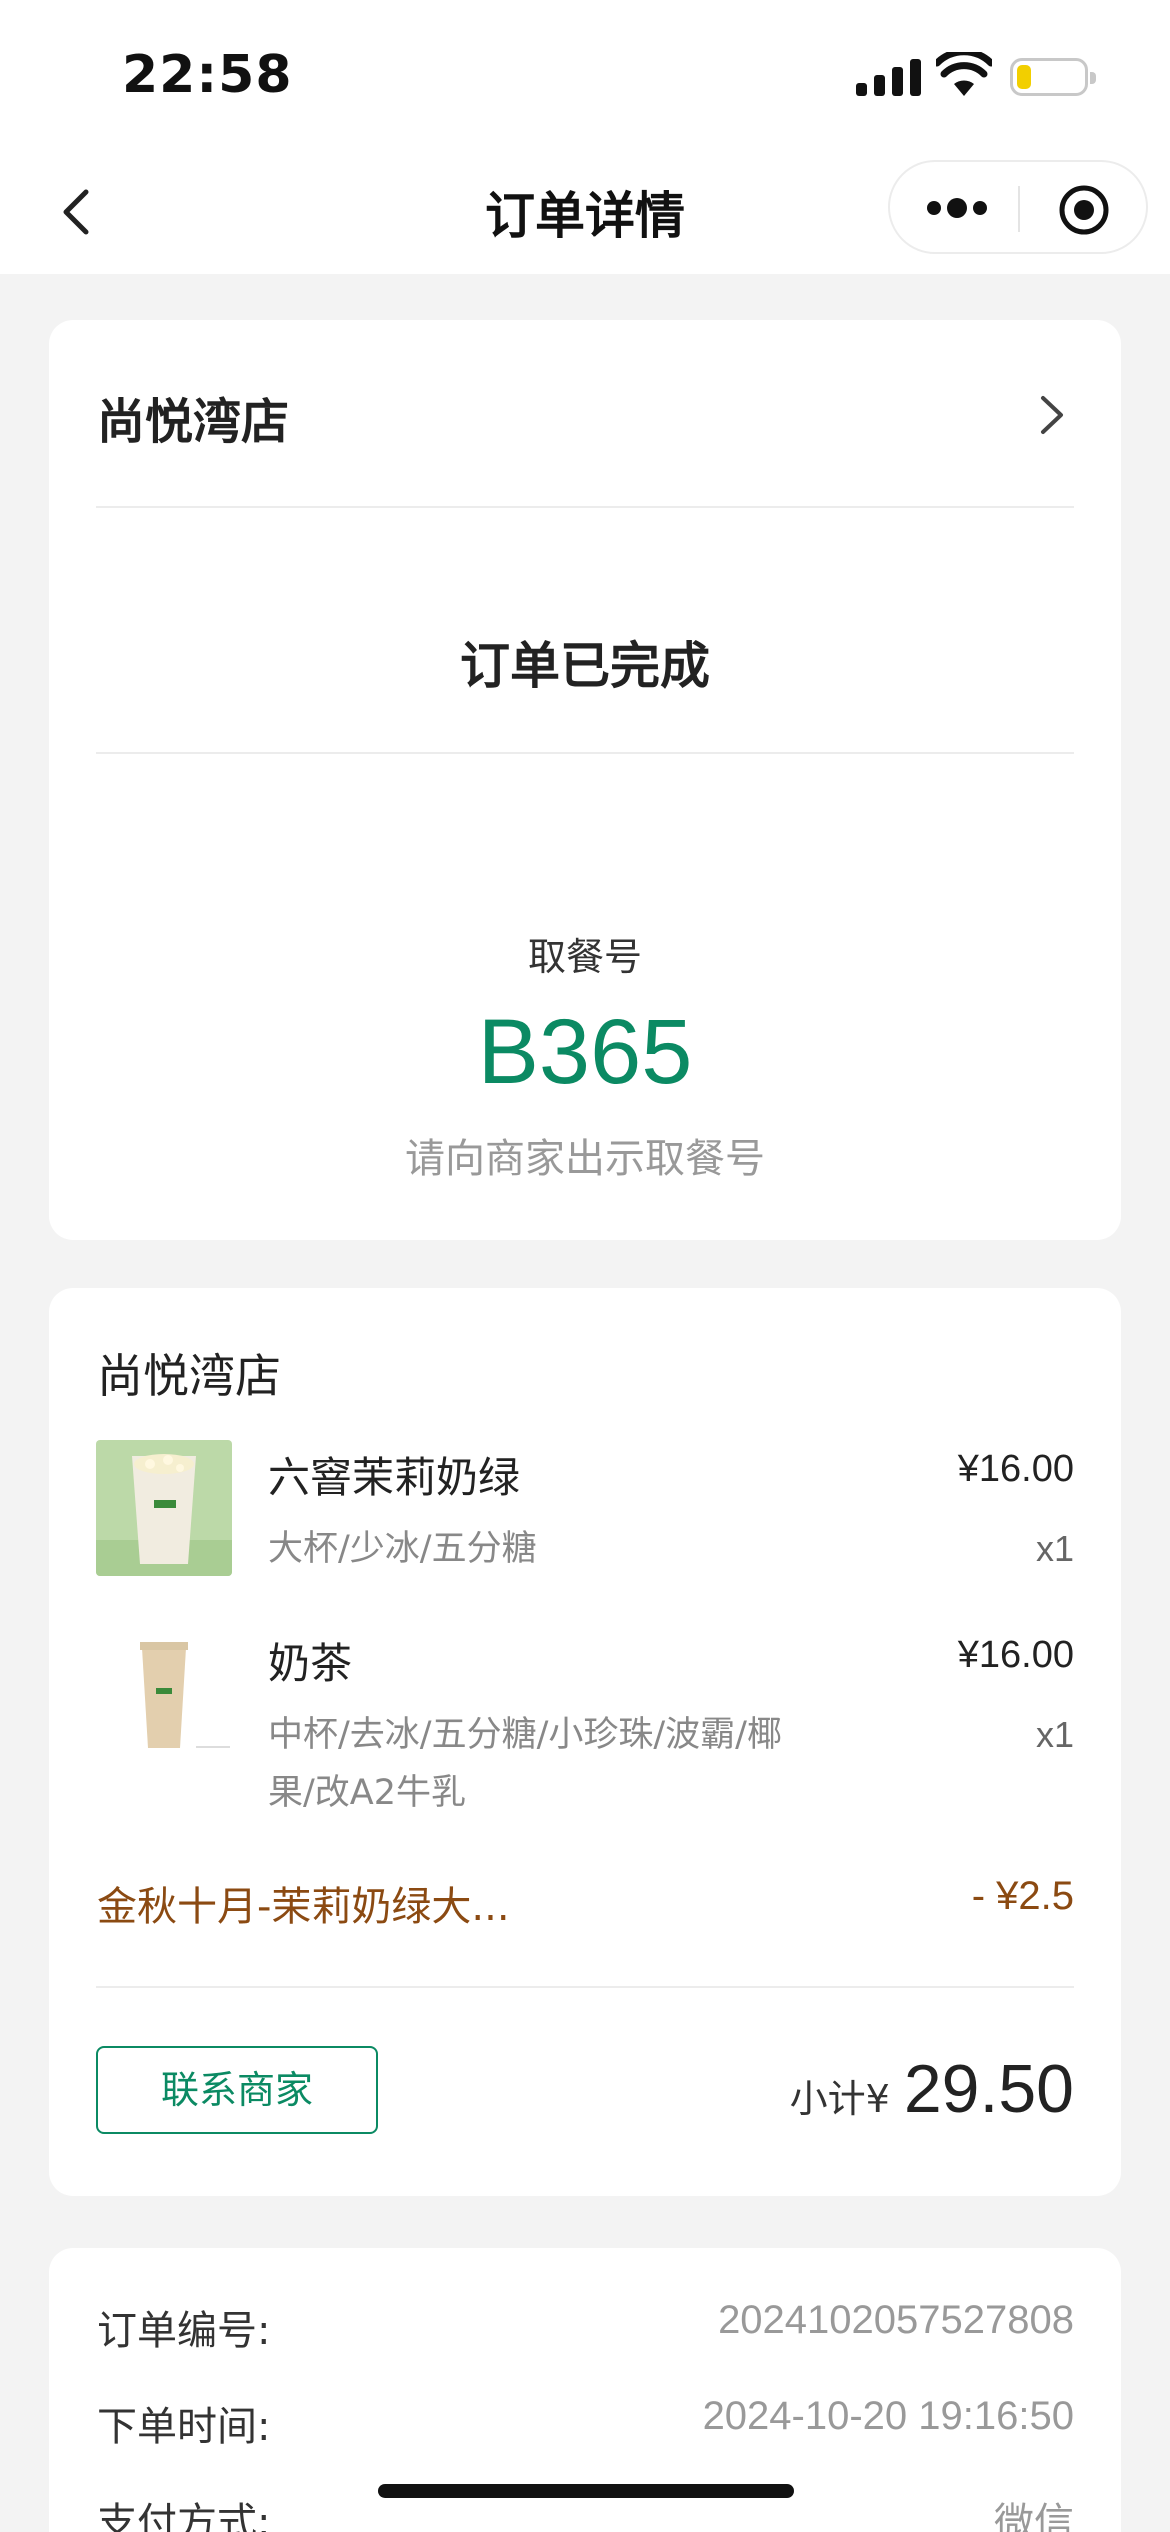 Image resolution: width=1170 pixels, height=2532 pixels. Describe the element at coordinates (189, 1376) in the screenshot. I see `items-store-name: 尚悦湾店` at that location.